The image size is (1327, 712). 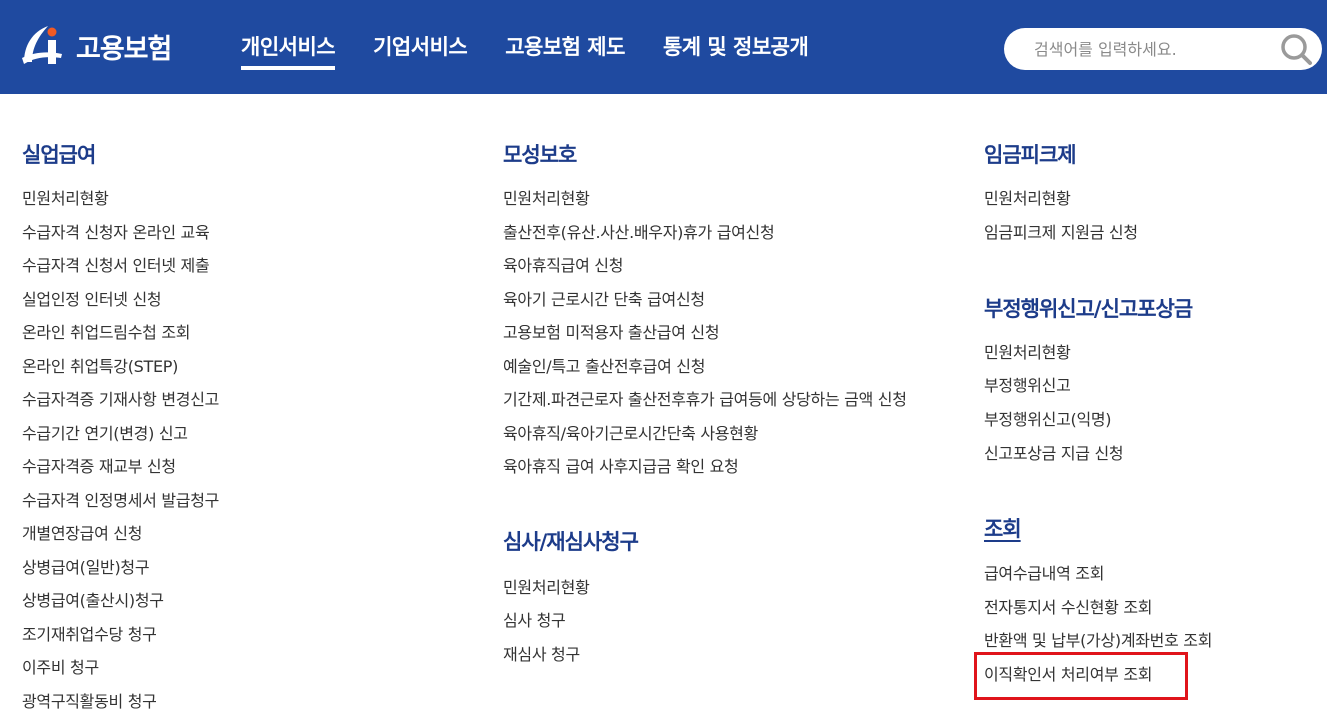 I want to click on link-unemployment-change-report: 수급자격증 기재사항 변경신고, so click(x=120, y=398).